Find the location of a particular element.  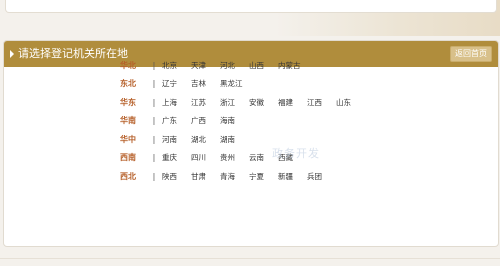

province-link: 四川 is located at coordinates (205, 157).